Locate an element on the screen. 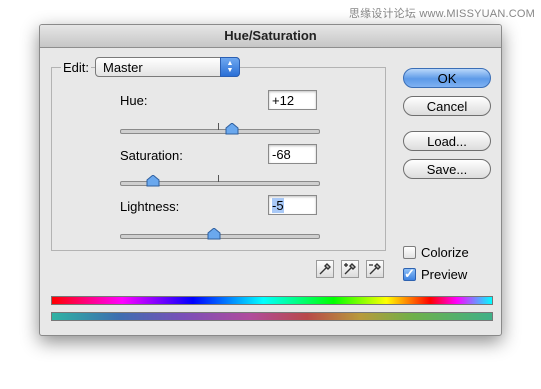 The width and height of the screenshot is (541, 389). colorize-label: Colorize is located at coordinates (445, 252).